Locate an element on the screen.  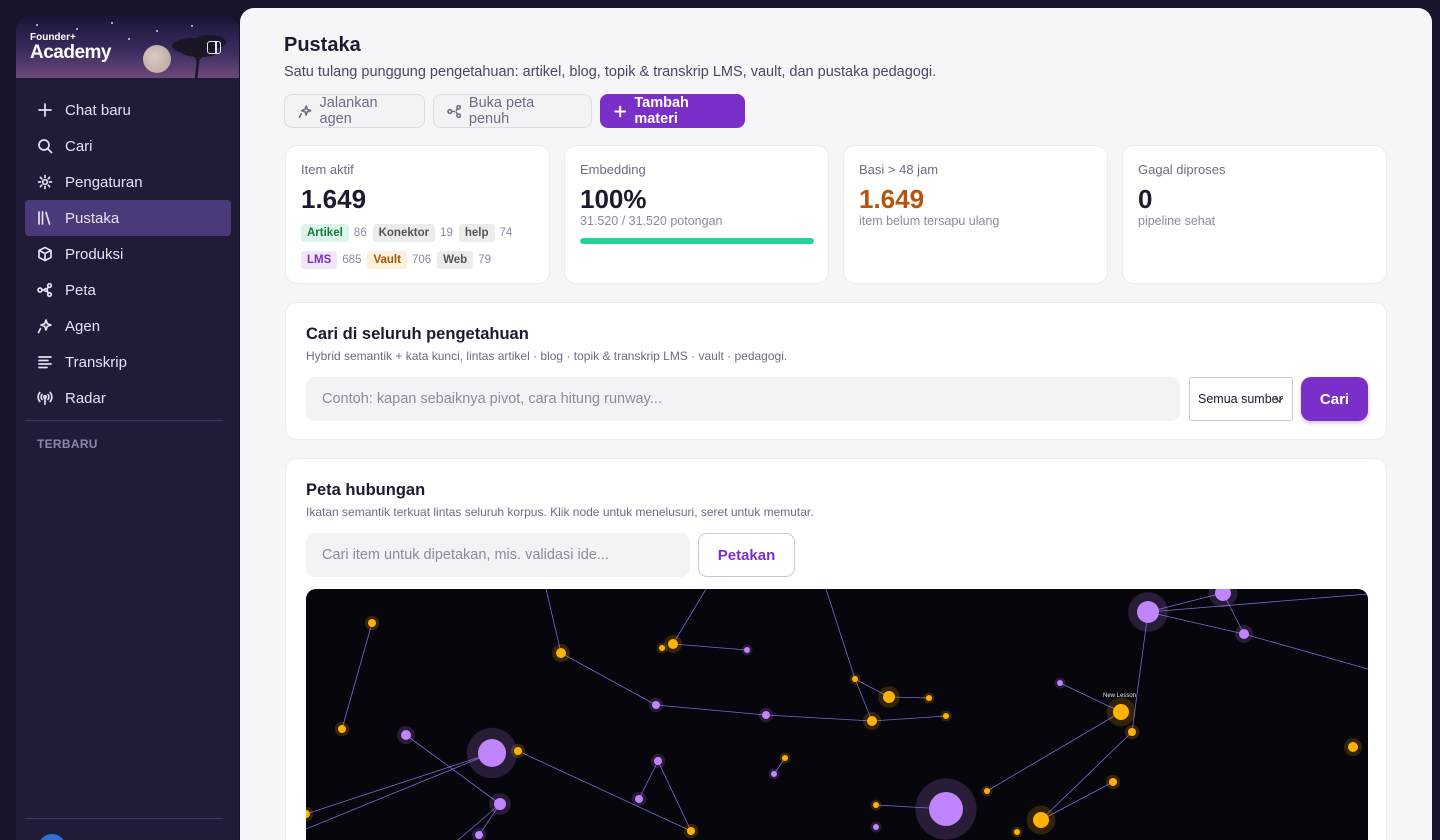
sidebar-item-label: Radar is located at coordinates (85, 398).